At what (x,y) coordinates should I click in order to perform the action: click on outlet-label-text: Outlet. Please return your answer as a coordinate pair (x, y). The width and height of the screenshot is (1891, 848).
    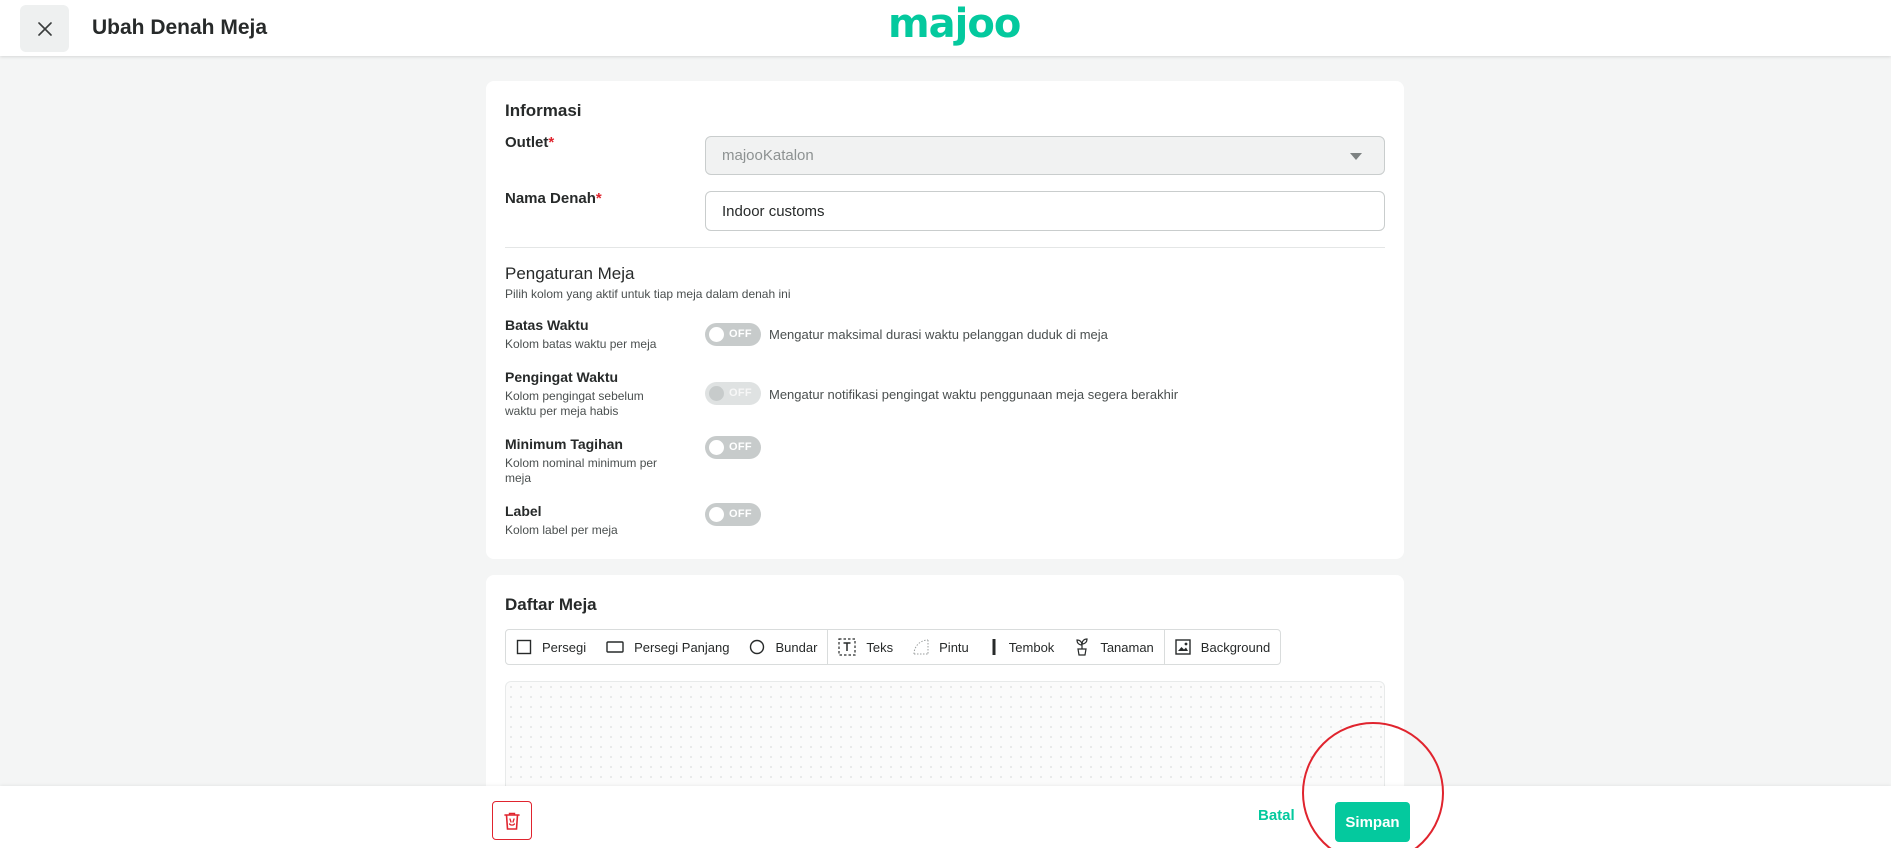
    Looking at the image, I should click on (527, 142).